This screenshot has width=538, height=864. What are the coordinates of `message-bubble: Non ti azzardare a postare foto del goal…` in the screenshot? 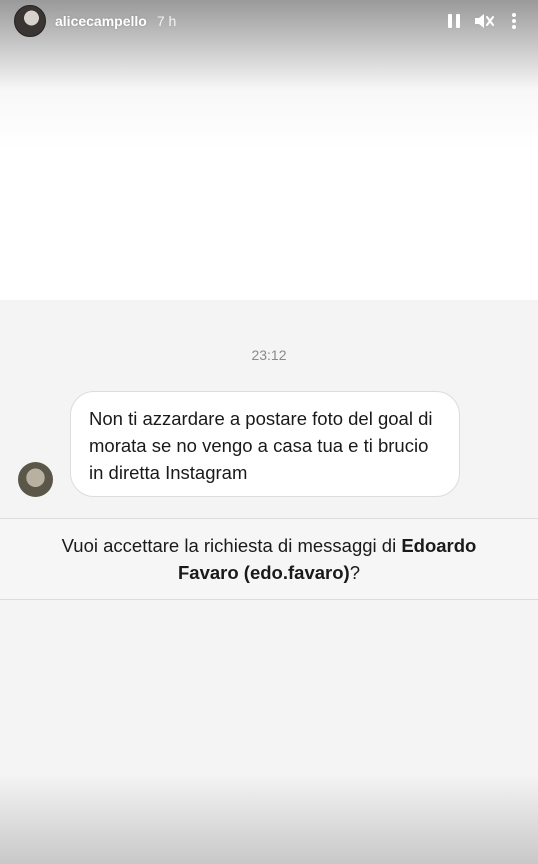 It's located at (265, 444).